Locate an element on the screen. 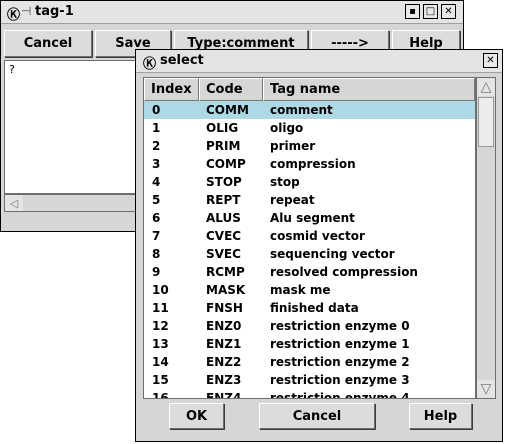 This screenshot has height=444, width=505. cancel-button: Cancel is located at coordinates (317, 416).